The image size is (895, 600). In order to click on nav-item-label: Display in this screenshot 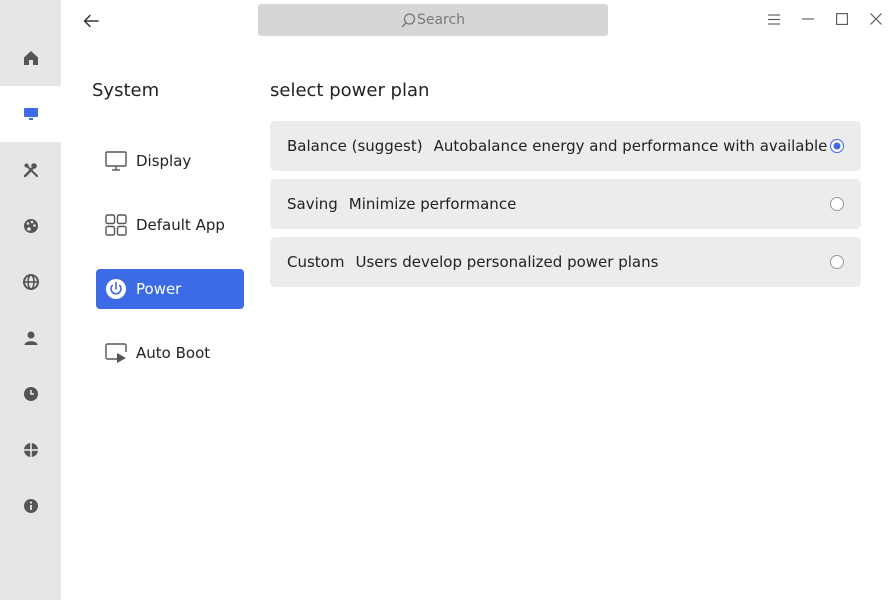, I will do `click(164, 161)`.